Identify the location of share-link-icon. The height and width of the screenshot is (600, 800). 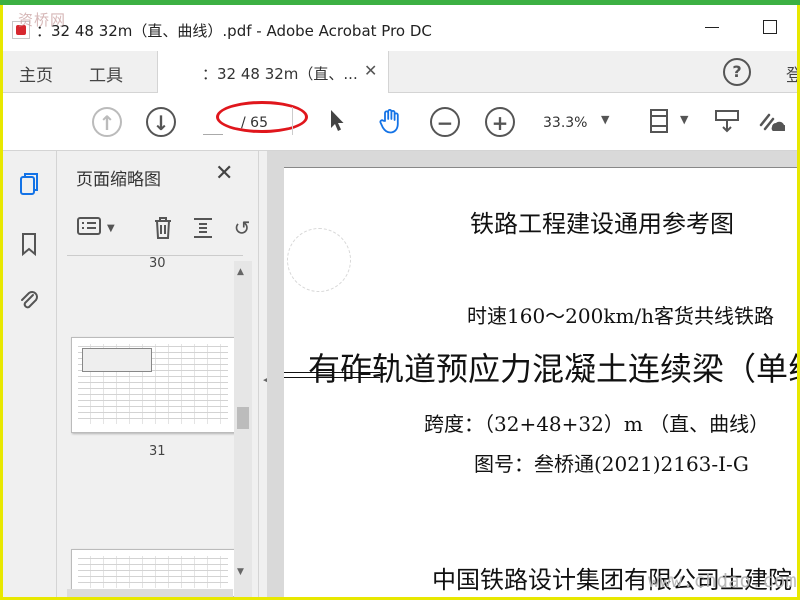
(771, 122).